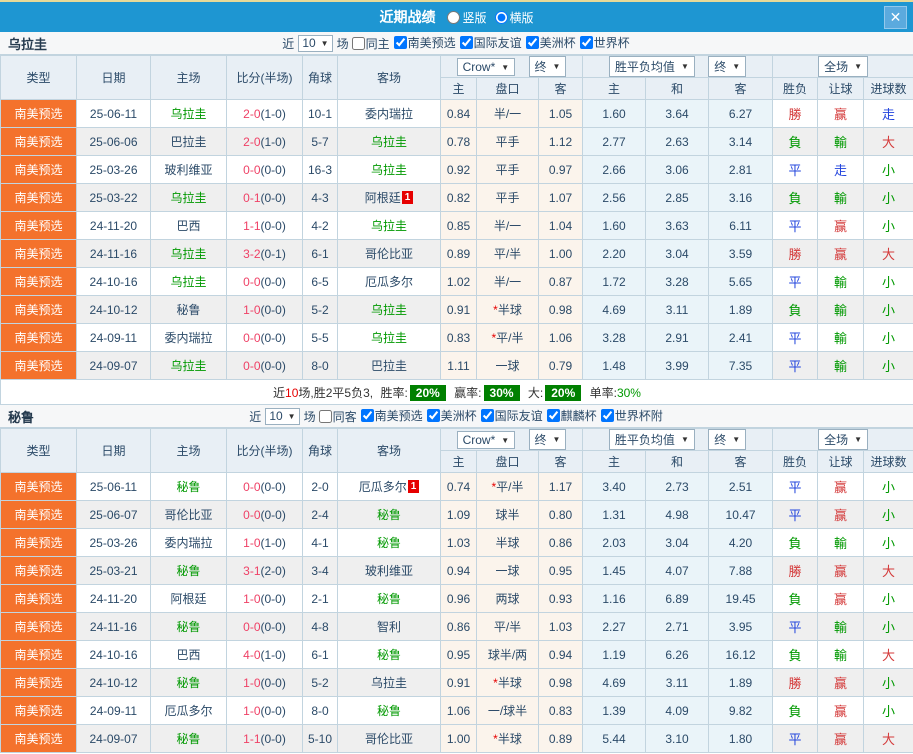 The image size is (913, 754). I want to click on match-date-cell: 24-10-16, so click(113, 654).